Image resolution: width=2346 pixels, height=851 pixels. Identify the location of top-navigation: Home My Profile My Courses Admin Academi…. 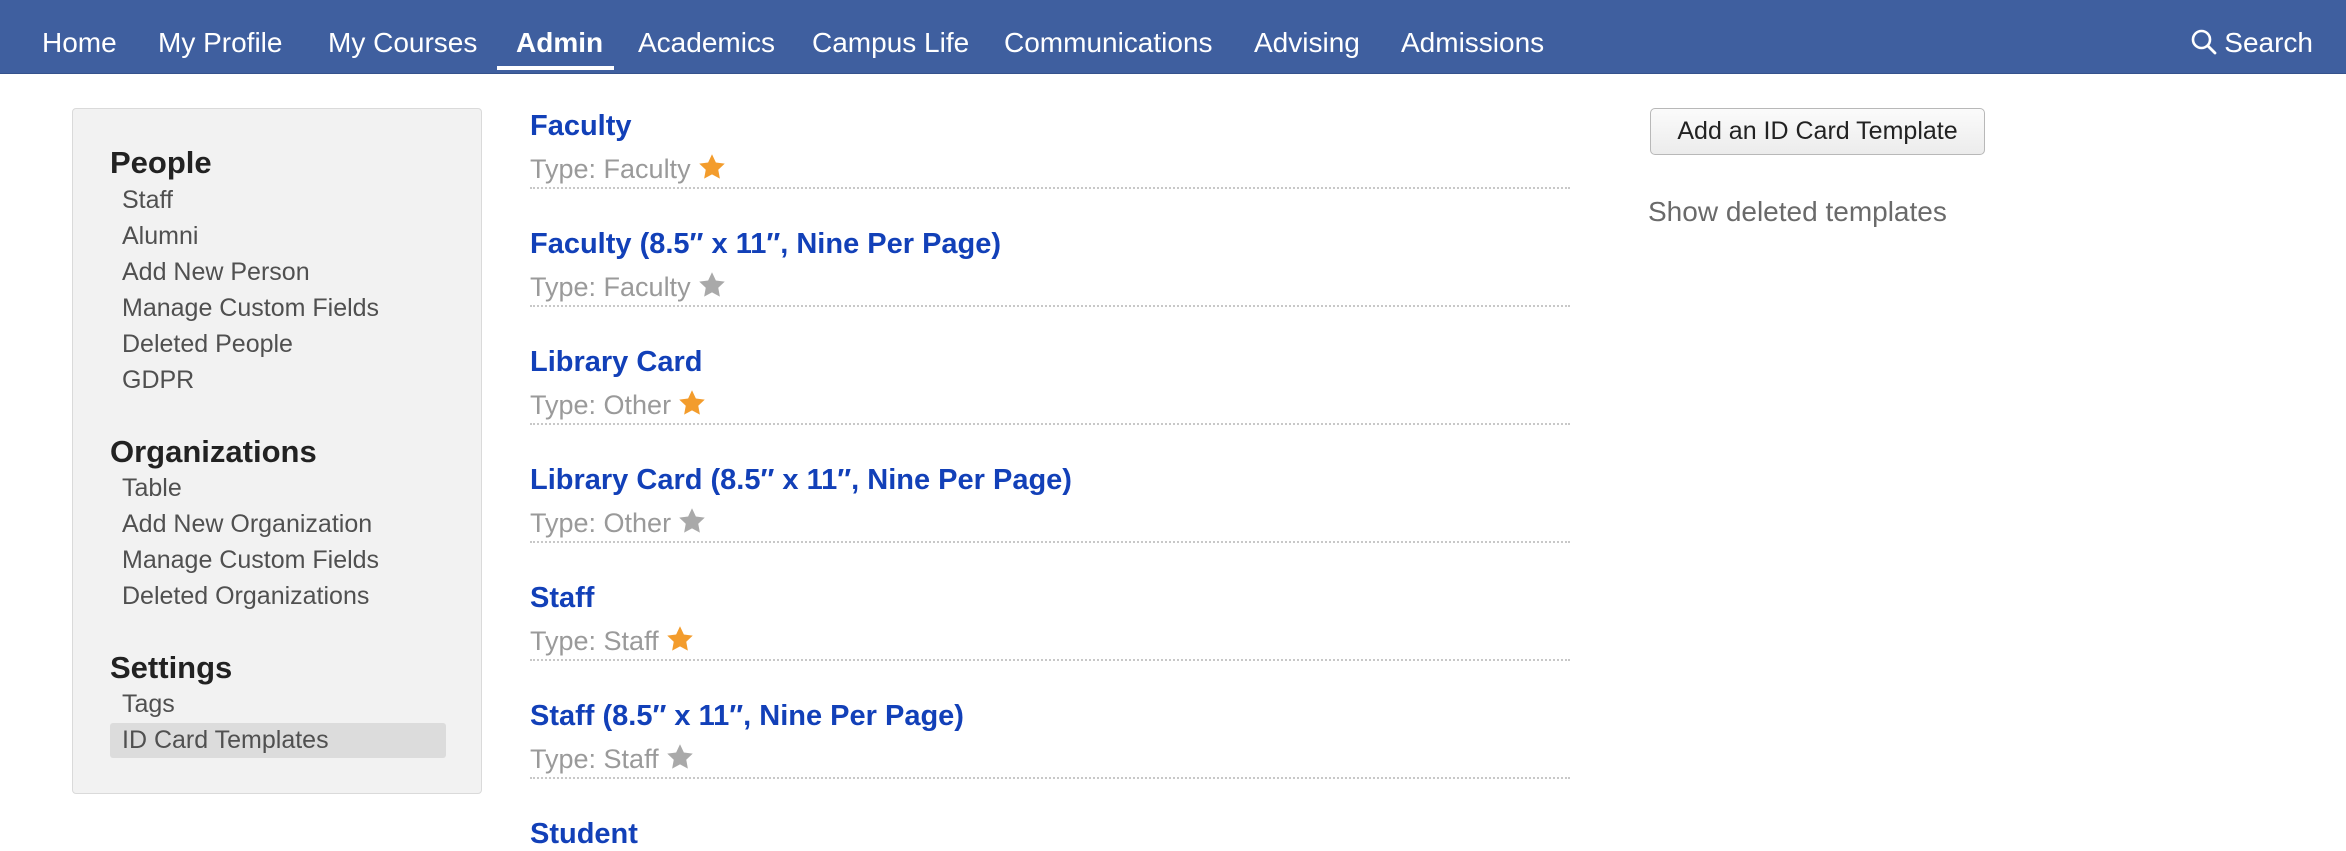
(1173, 37).